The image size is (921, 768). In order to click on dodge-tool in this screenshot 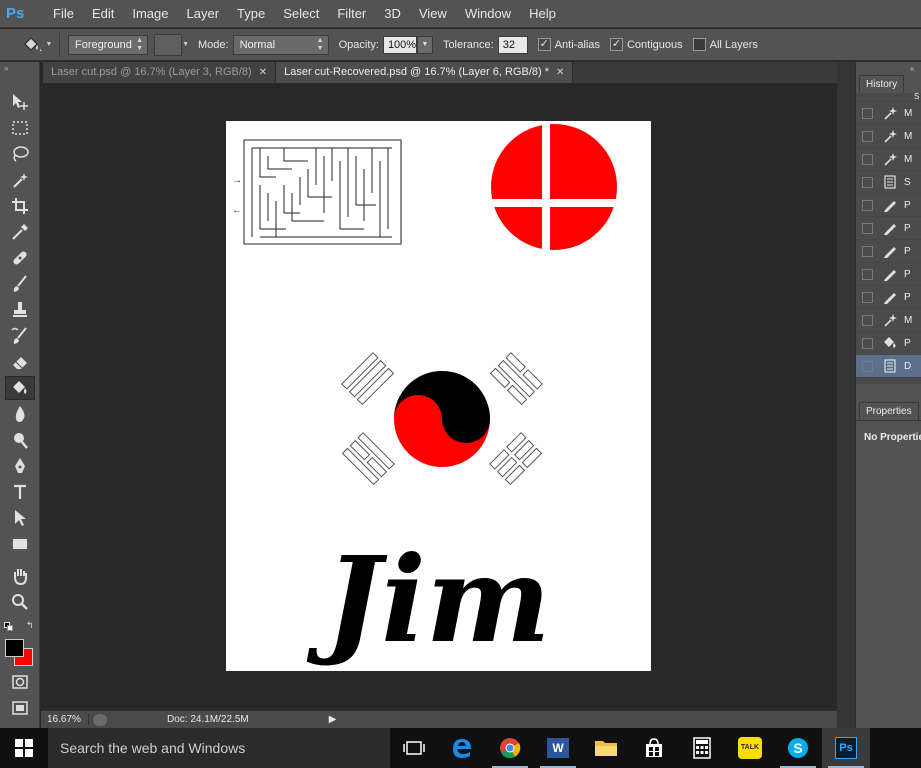, I will do `click(20, 440)`.